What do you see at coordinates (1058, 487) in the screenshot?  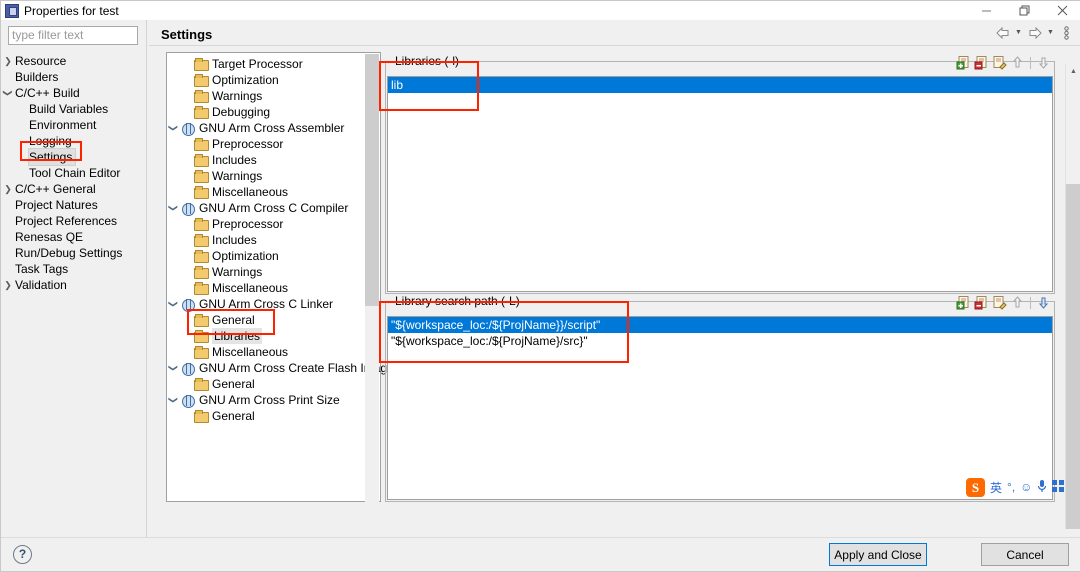 I see `ime-keyboard-icon` at bounding box center [1058, 487].